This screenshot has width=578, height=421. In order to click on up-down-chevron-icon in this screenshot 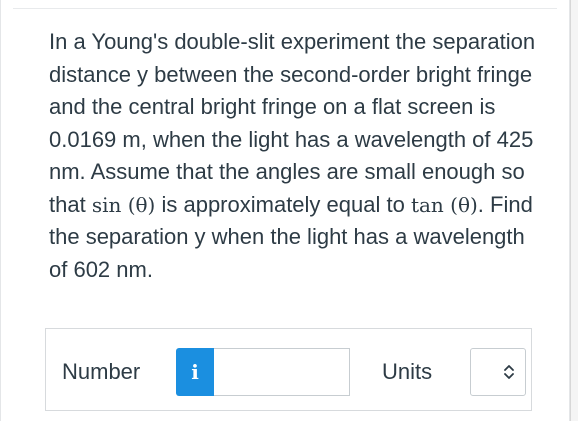, I will do `click(509, 372)`.